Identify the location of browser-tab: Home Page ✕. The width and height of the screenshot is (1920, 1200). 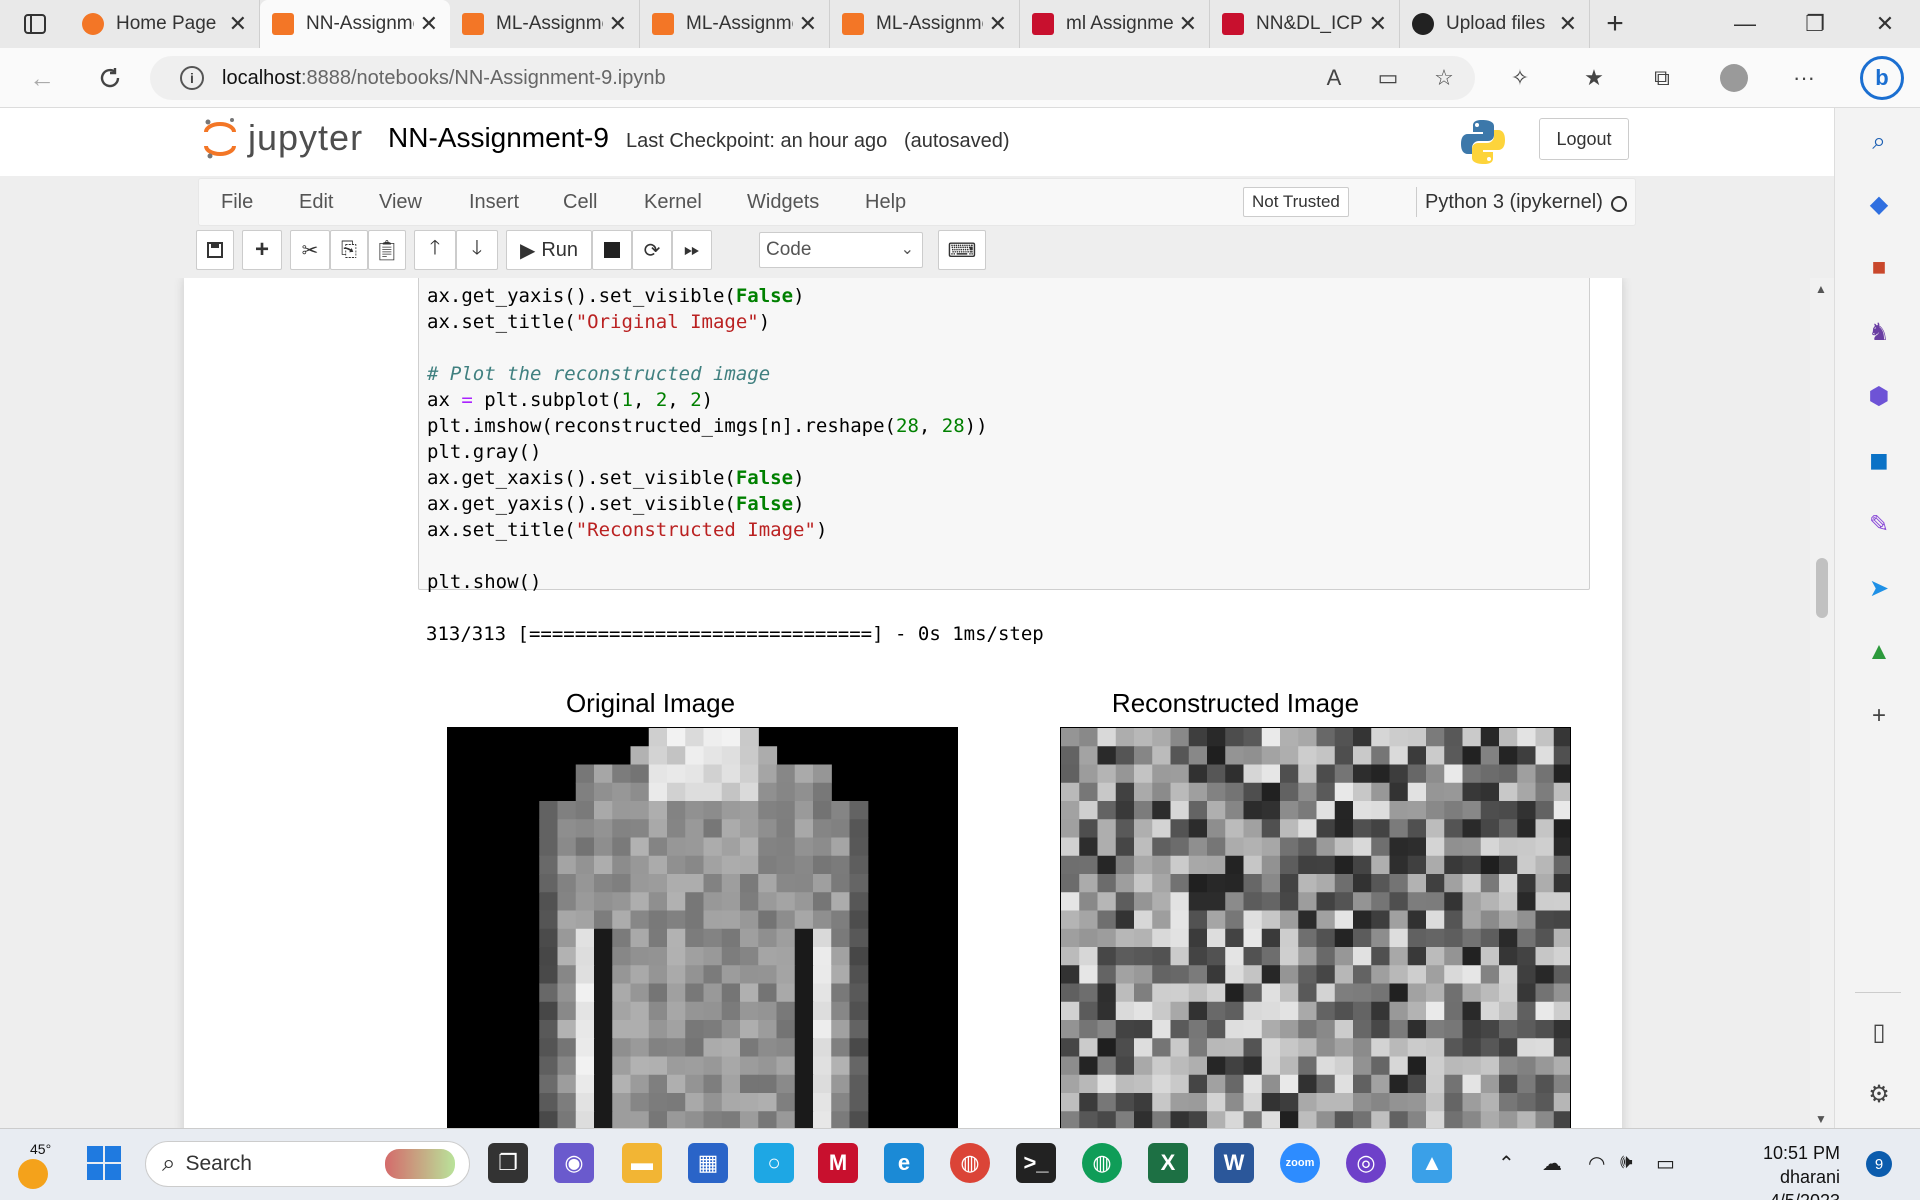
(165, 24).